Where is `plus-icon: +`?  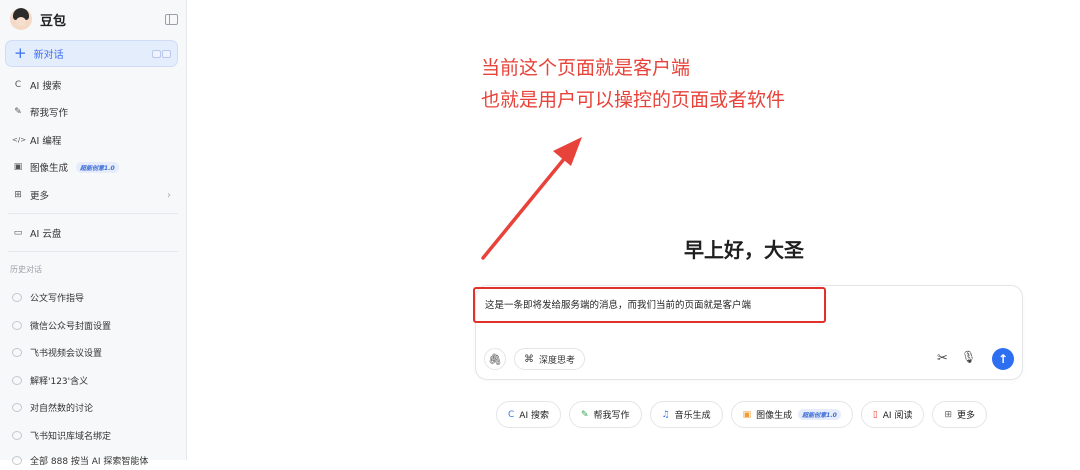 plus-icon: + is located at coordinates (20, 53).